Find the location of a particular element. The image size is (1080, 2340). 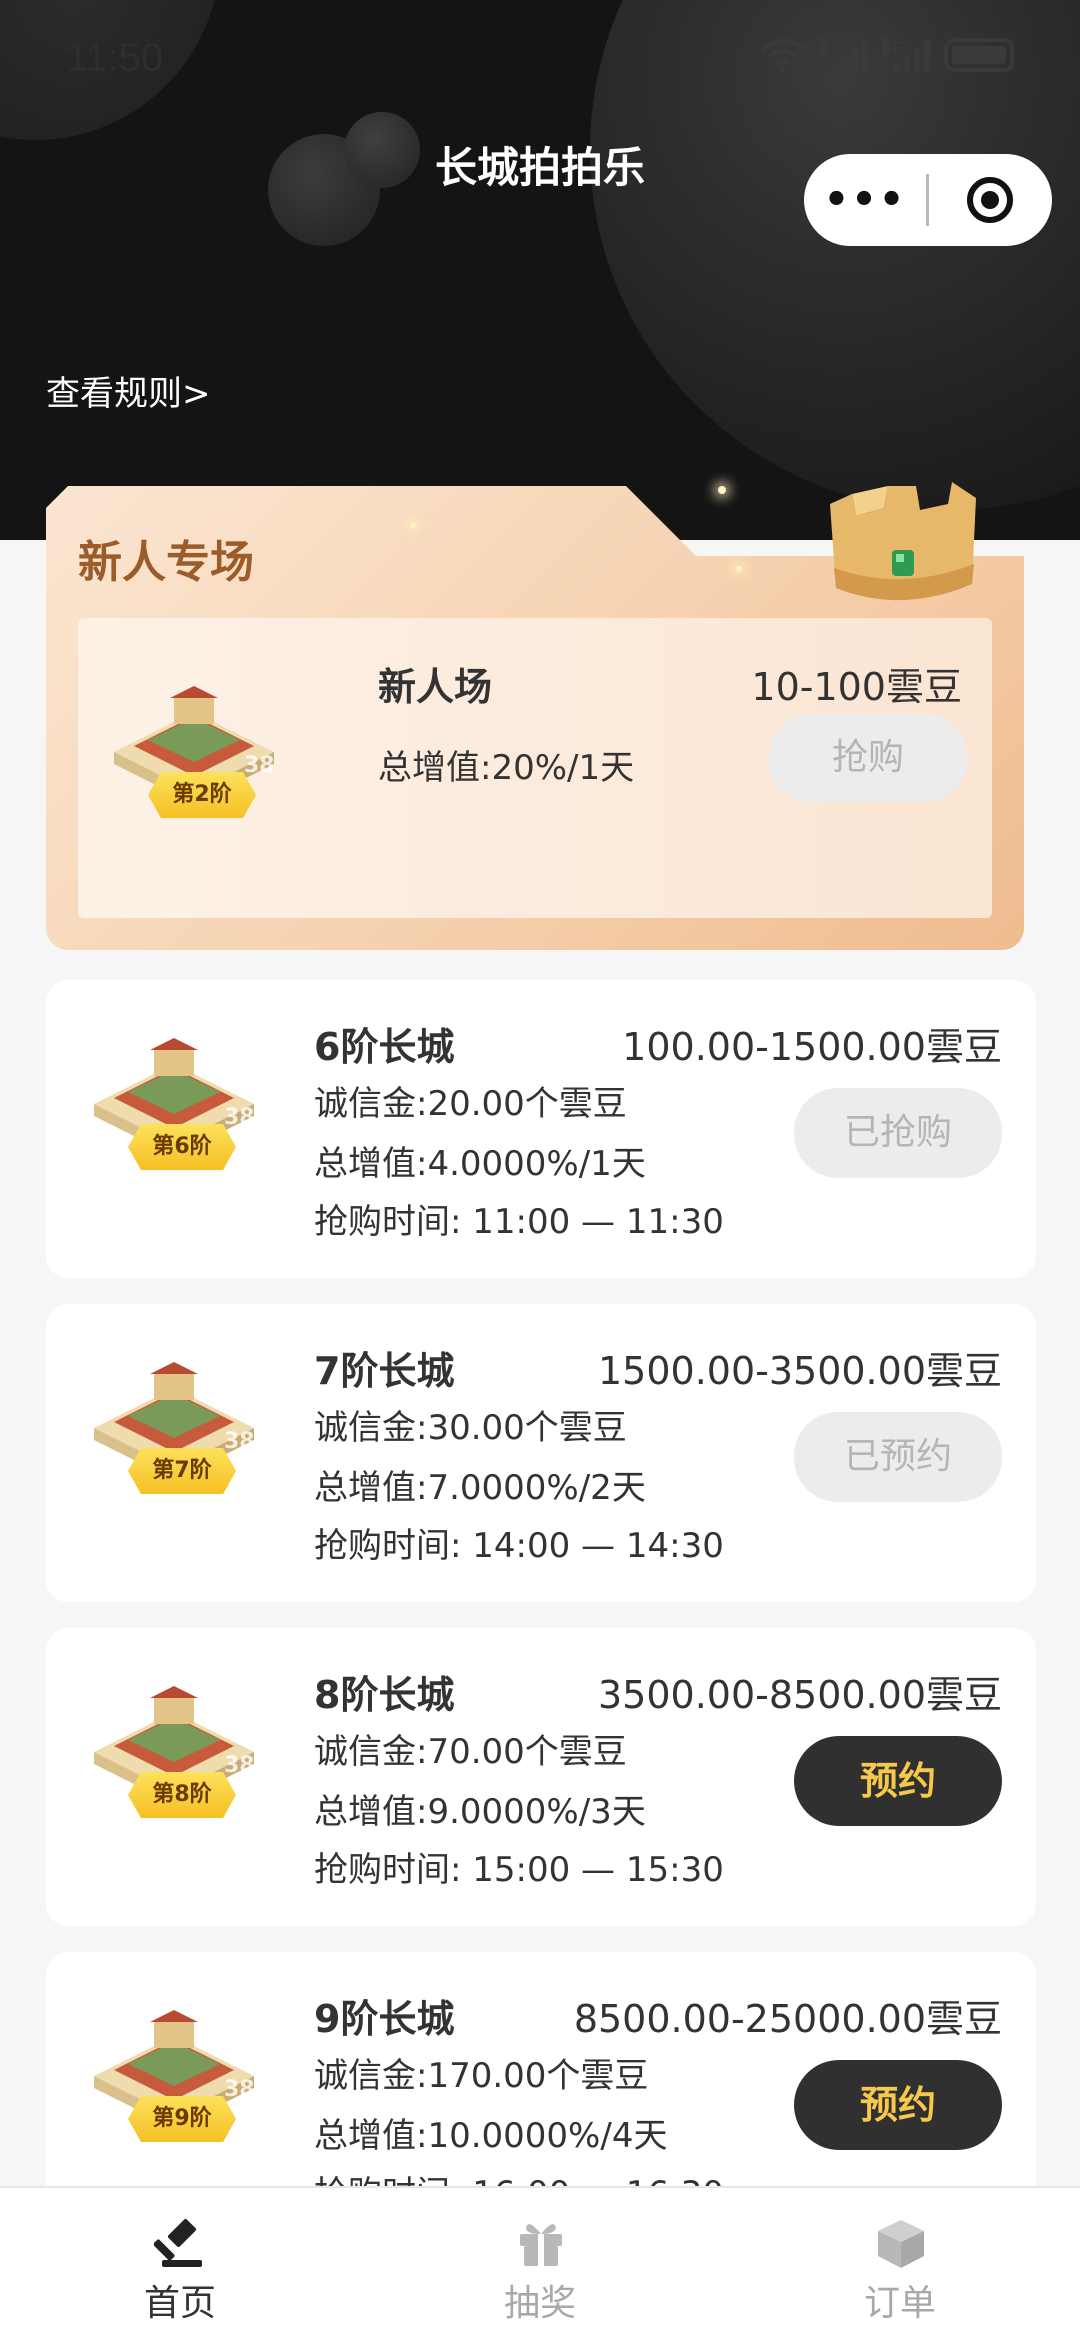

great-wall-image: 38 第6阶 is located at coordinates (174, 1095).